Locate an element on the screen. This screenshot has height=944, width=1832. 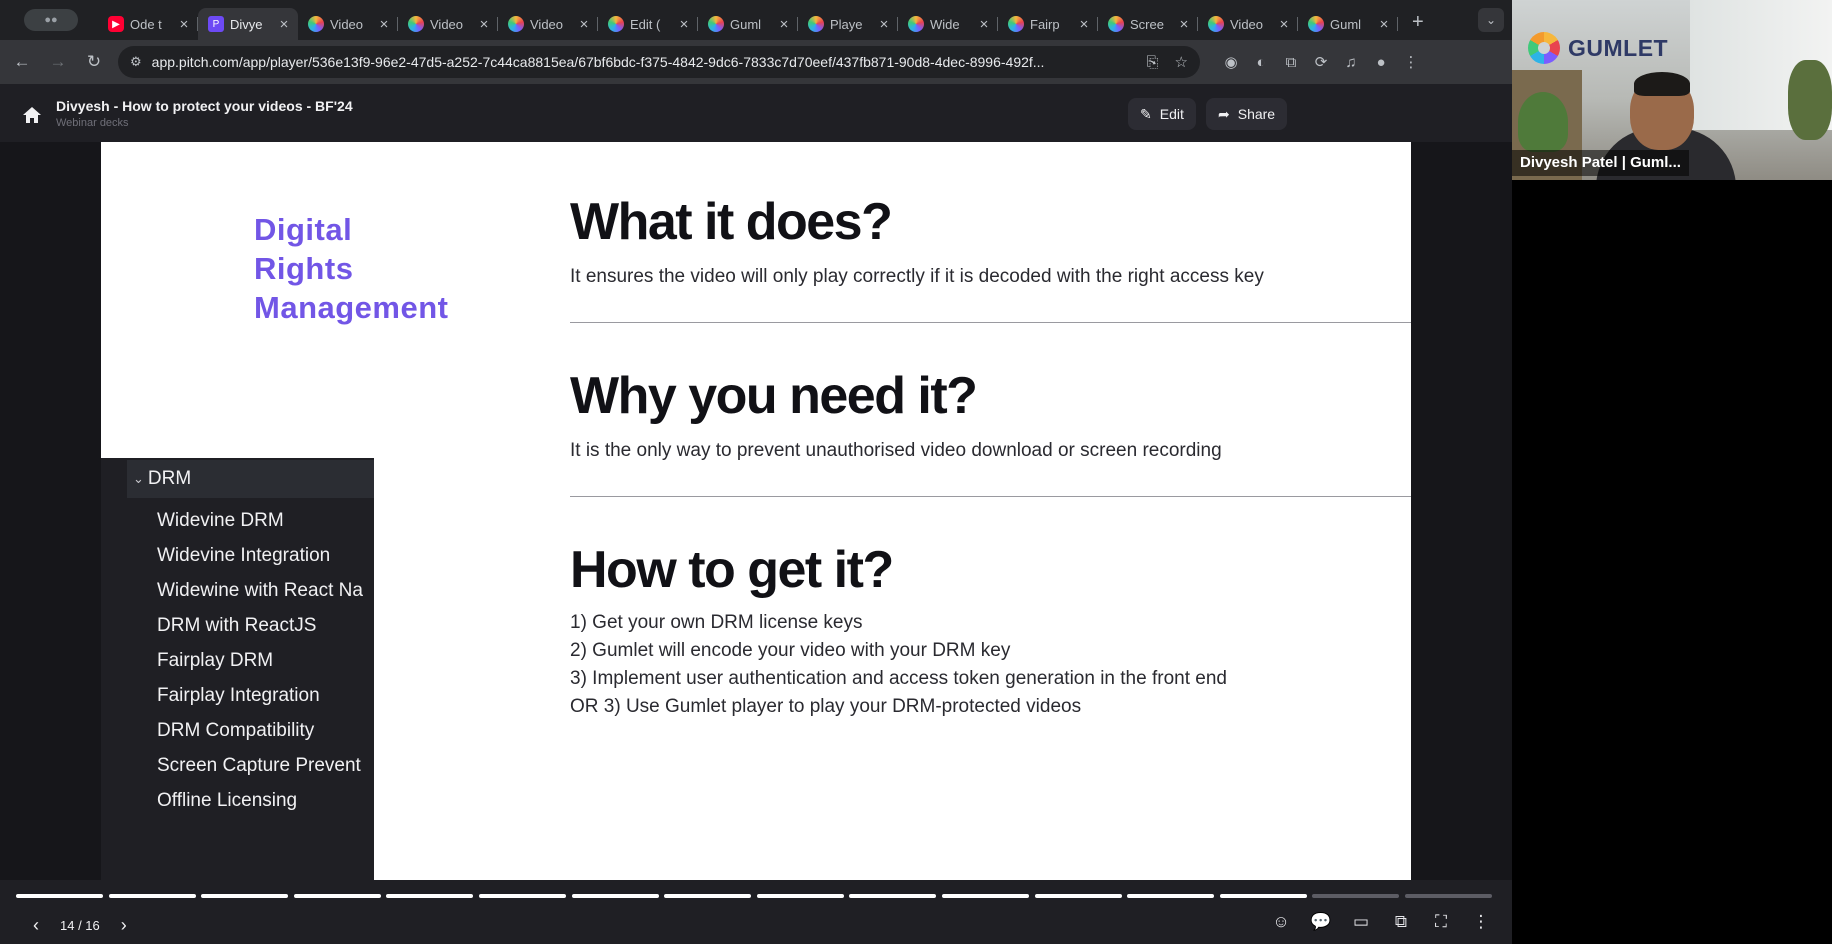
reactions-icon: ☺ is located at coordinates (1281, 922).